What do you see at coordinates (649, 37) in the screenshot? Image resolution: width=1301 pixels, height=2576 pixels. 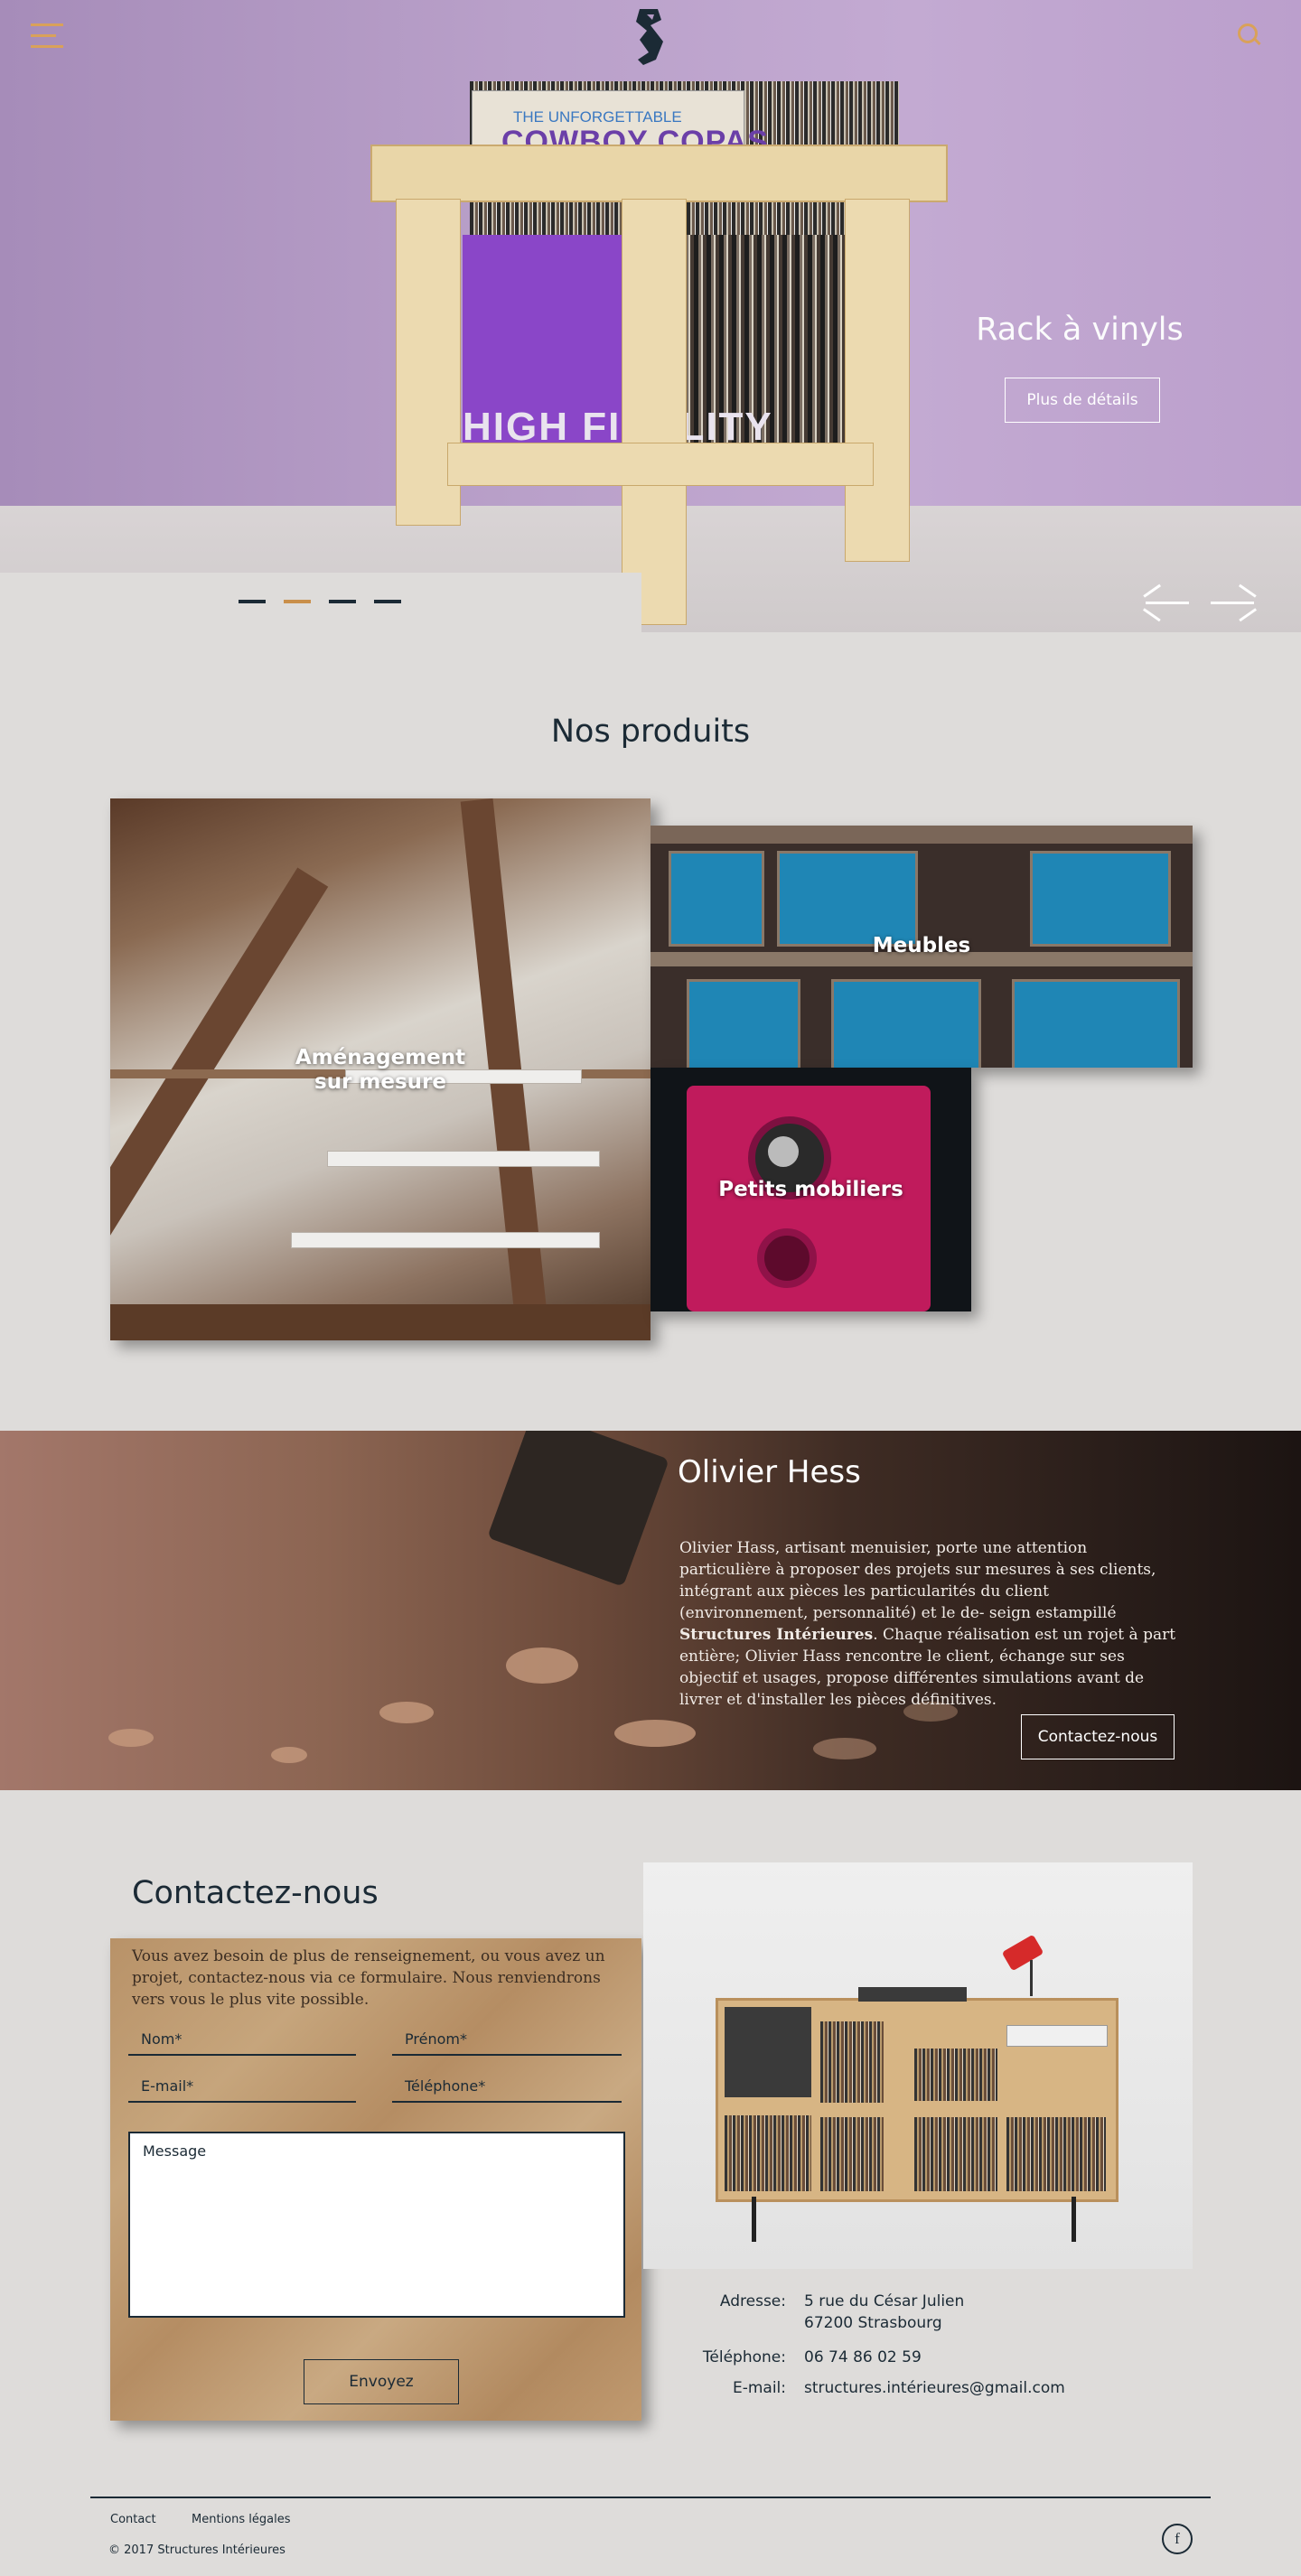 I see `site-logo` at bounding box center [649, 37].